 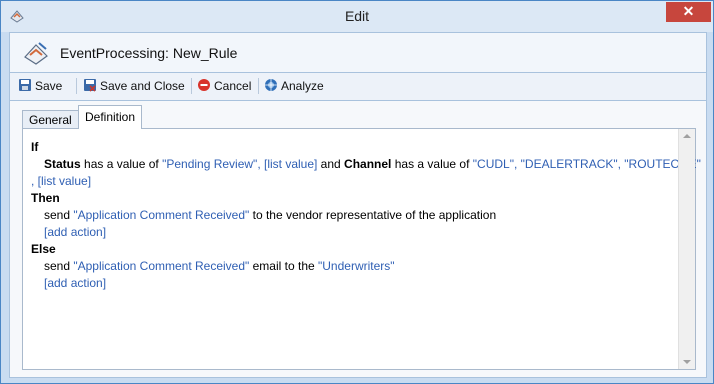 I want to click on else-message-link: "Application Comment Received", so click(x=161, y=266).